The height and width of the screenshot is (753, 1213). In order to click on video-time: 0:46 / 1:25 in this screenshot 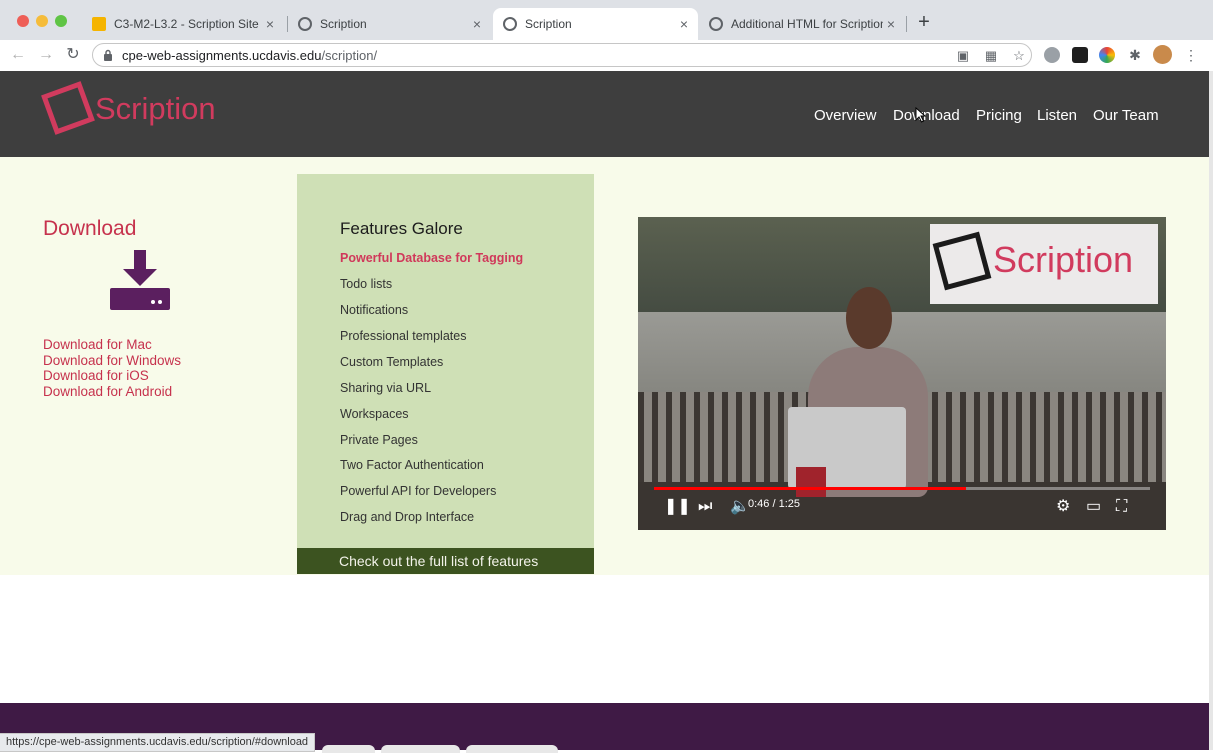, I will do `click(774, 504)`.